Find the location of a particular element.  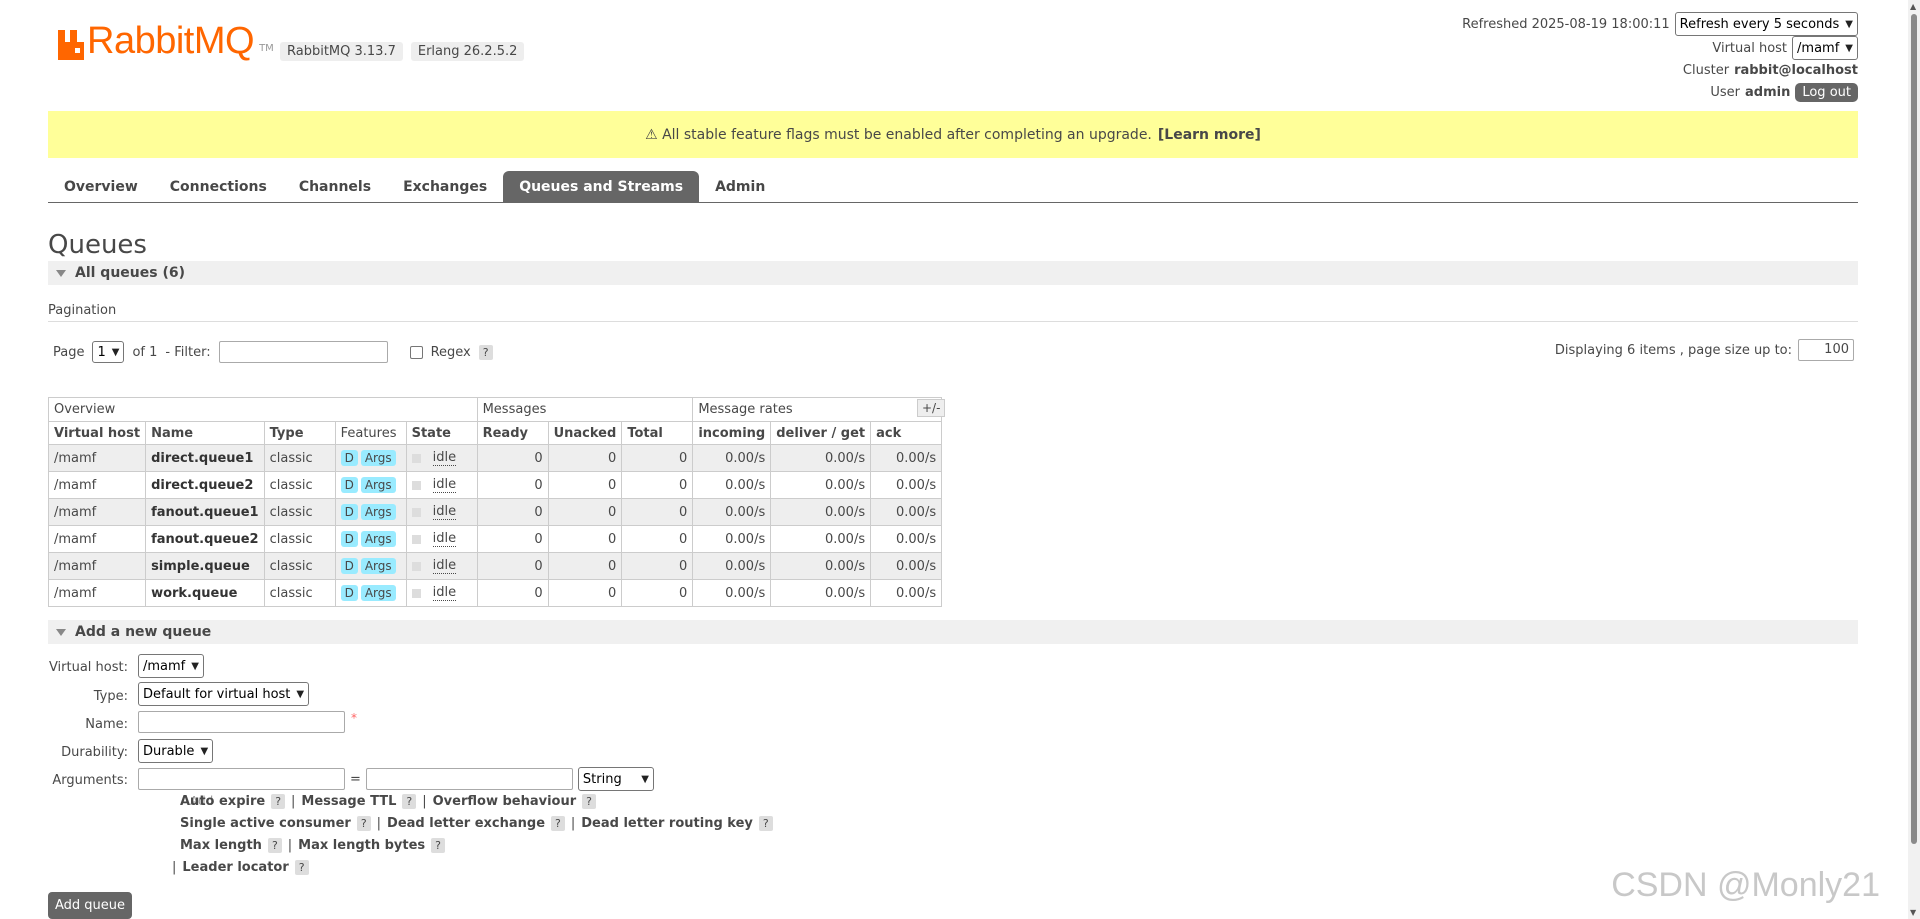

cell-queue-name: direct.queue2 is located at coordinates (205, 485).